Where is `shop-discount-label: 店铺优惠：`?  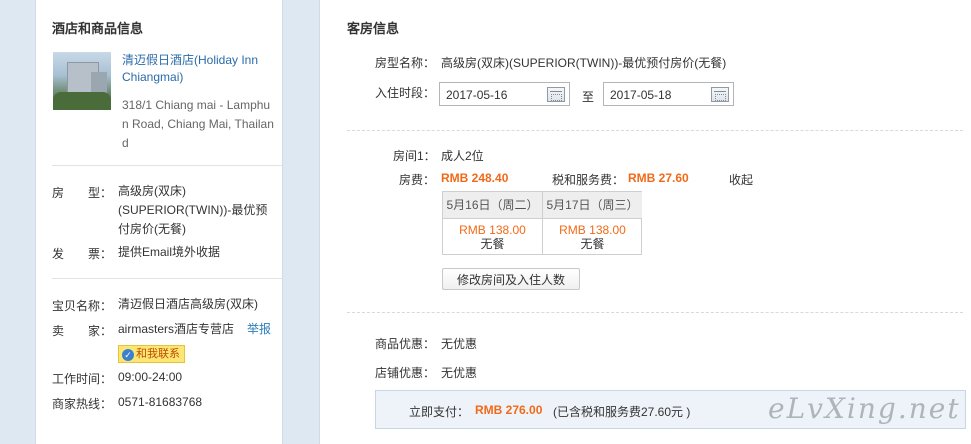 shop-discount-label: 店铺优惠： is located at coordinates (405, 373).